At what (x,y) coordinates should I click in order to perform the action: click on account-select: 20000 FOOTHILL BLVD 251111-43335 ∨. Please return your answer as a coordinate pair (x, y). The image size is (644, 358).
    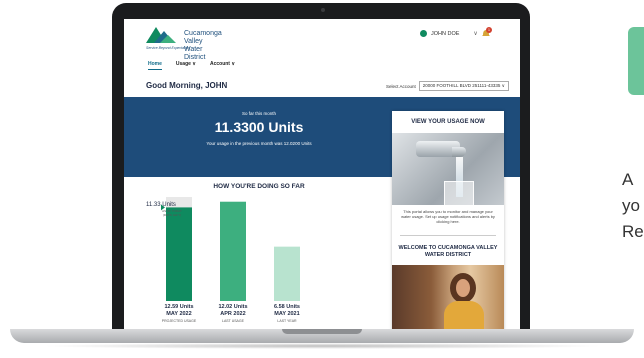
    Looking at the image, I should click on (463, 86).